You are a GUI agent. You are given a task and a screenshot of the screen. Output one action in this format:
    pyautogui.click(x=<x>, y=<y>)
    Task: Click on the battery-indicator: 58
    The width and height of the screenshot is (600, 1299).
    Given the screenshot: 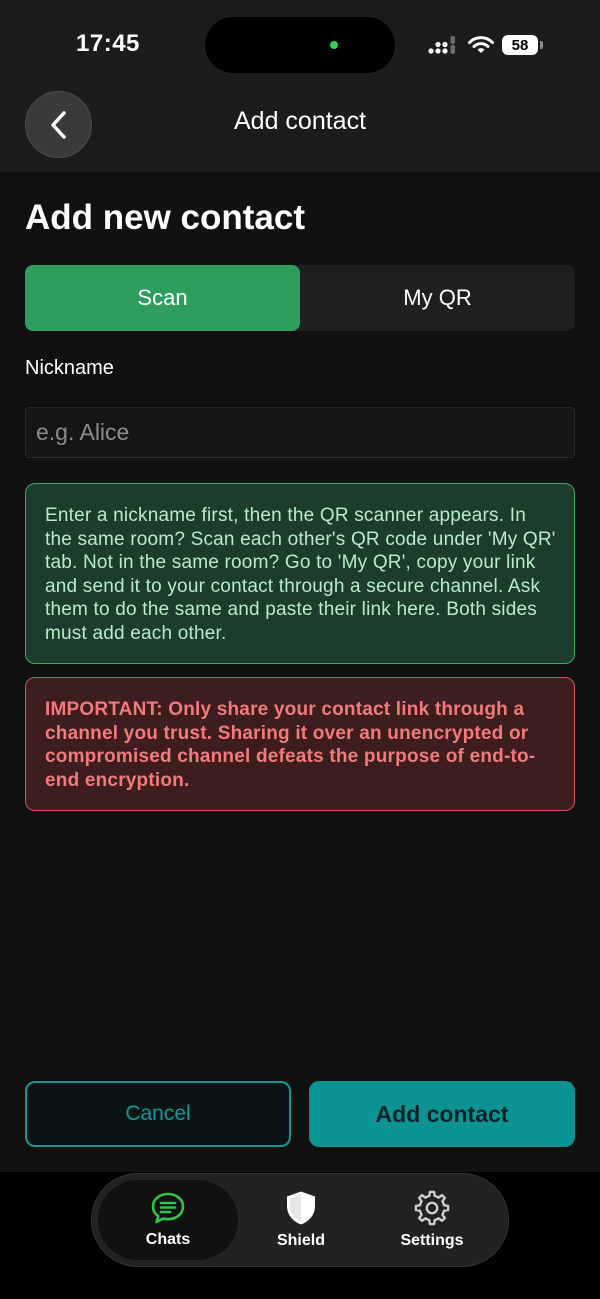 What is the action you would take?
    pyautogui.click(x=522, y=45)
    